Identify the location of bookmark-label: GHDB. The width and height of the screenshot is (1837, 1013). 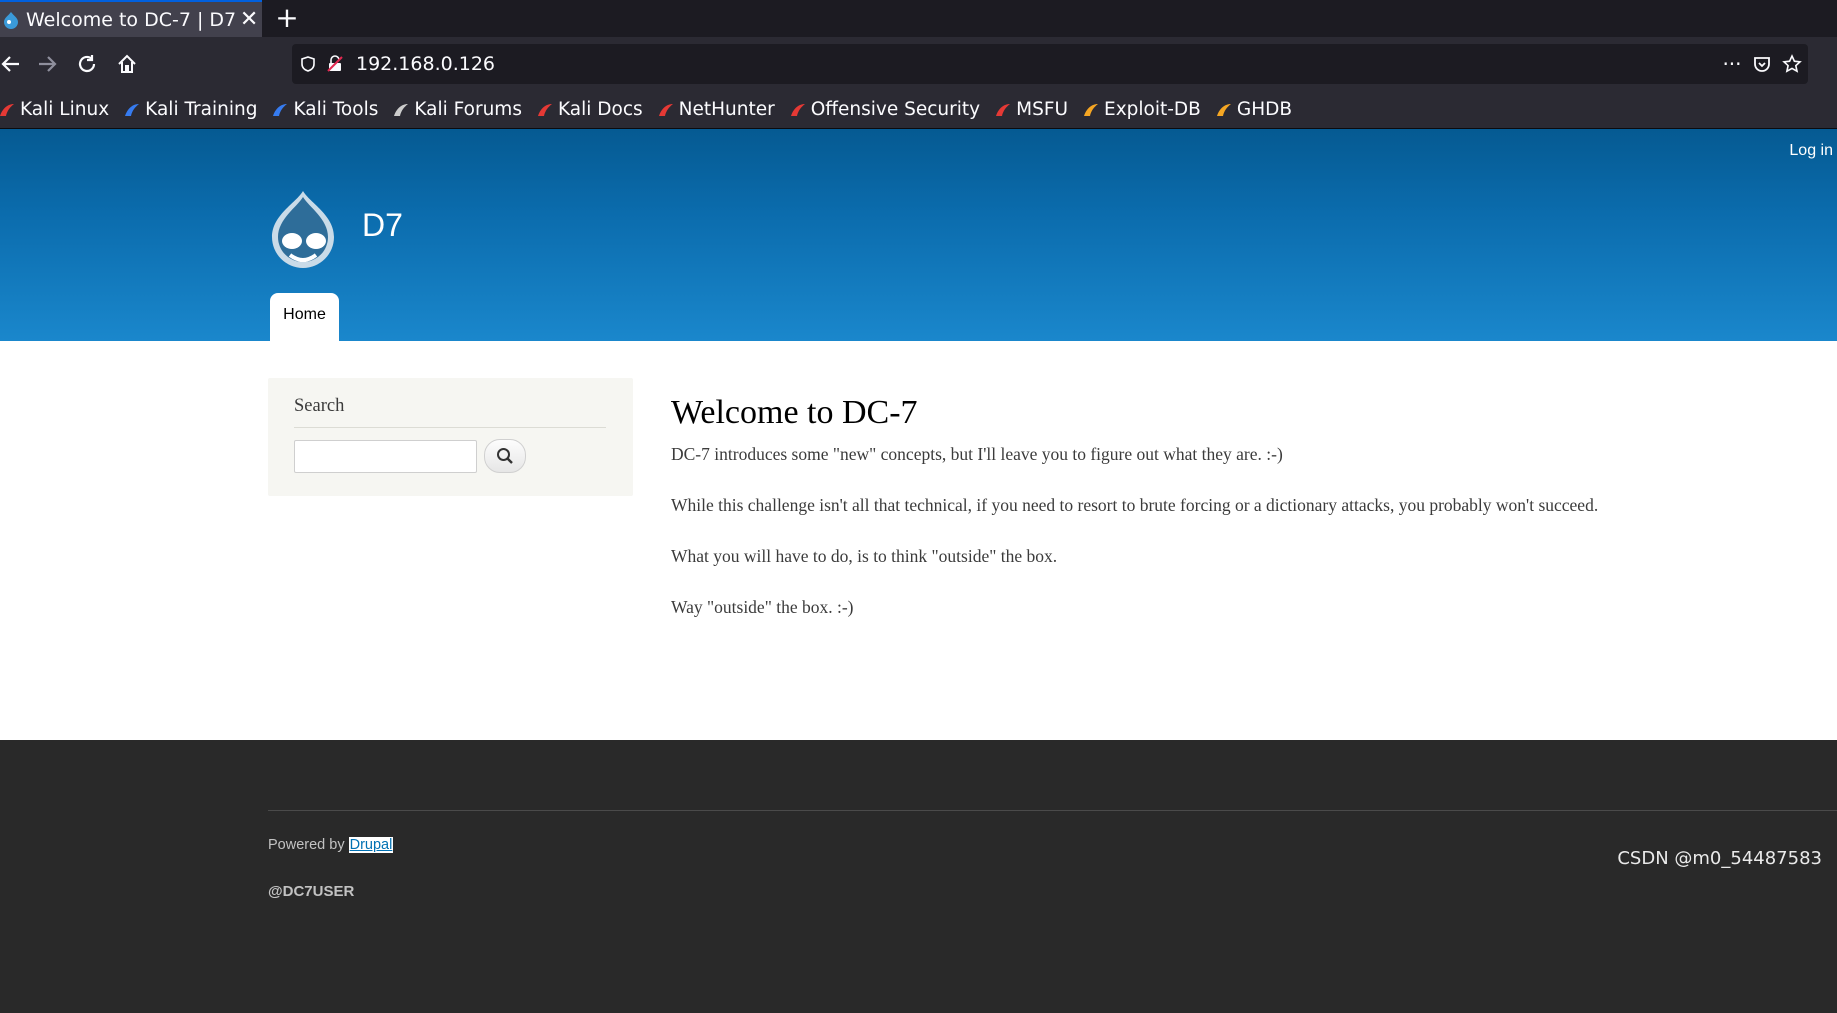
(1264, 109).